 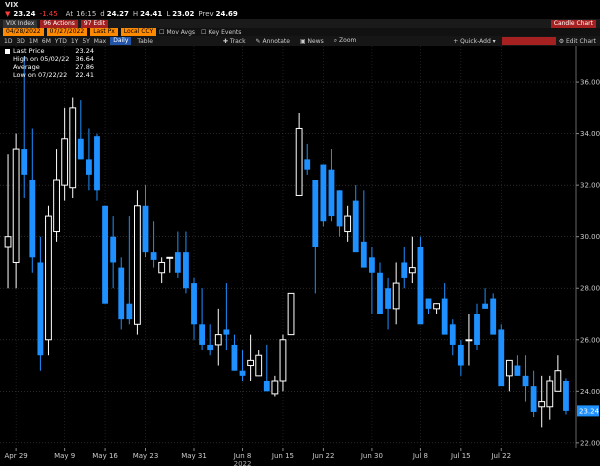 What do you see at coordinates (474, 41) in the screenshot?
I see `quick-add-button: + Quick-Add ▾` at bounding box center [474, 41].